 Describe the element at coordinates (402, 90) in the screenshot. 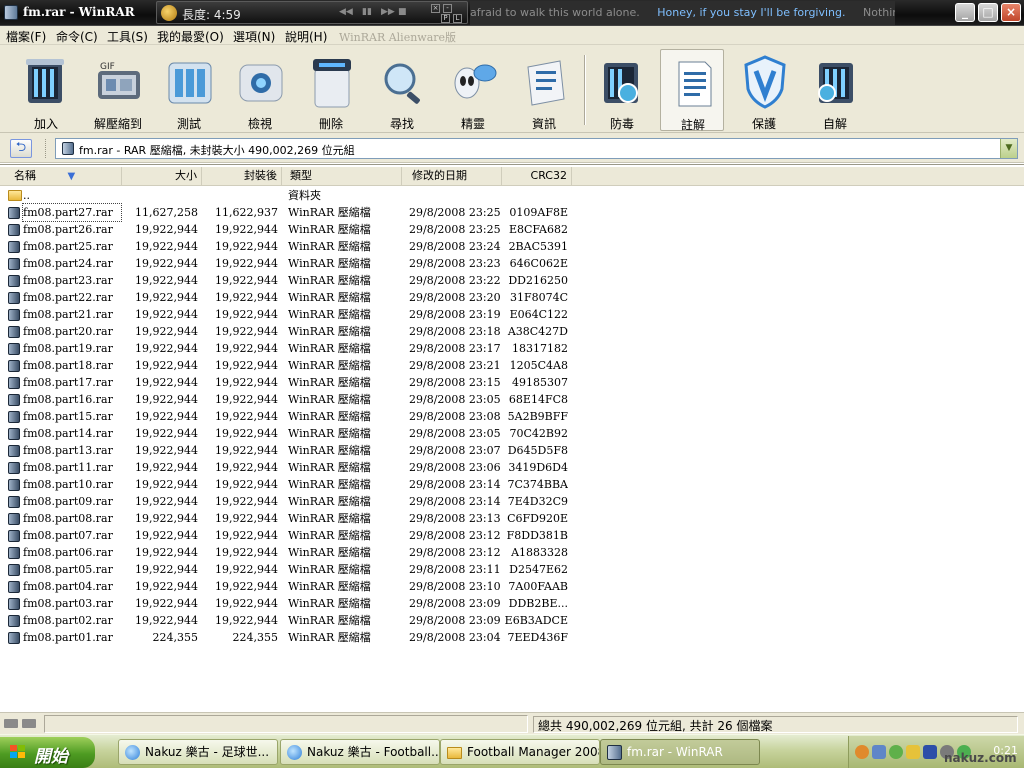

I see `find-button: 尋找` at that location.